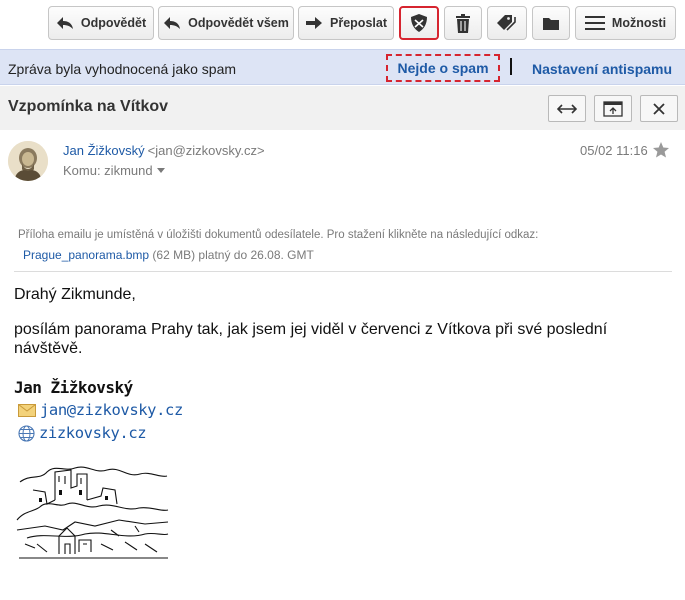  I want to click on more-options-button: Možnosti, so click(625, 23).